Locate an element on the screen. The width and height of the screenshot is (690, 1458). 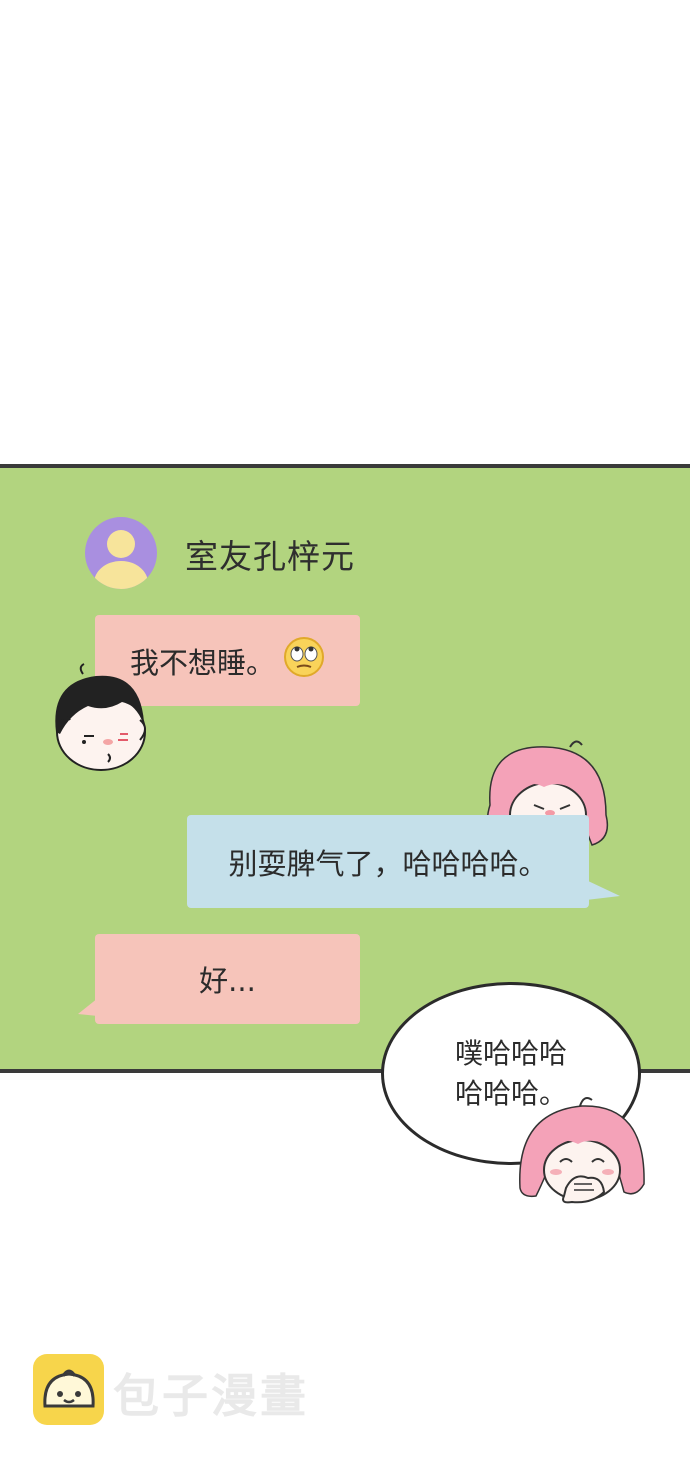
contact-name: 室友孔梓元 is located at coordinates (270, 556).